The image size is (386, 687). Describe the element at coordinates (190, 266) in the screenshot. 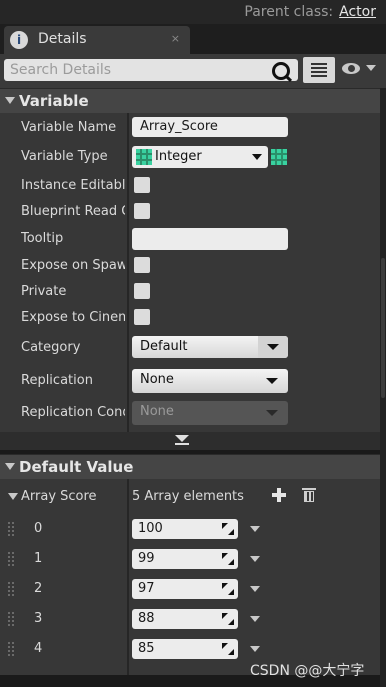

I see `row-expose-on-spawn: Expose on Spawn` at that location.